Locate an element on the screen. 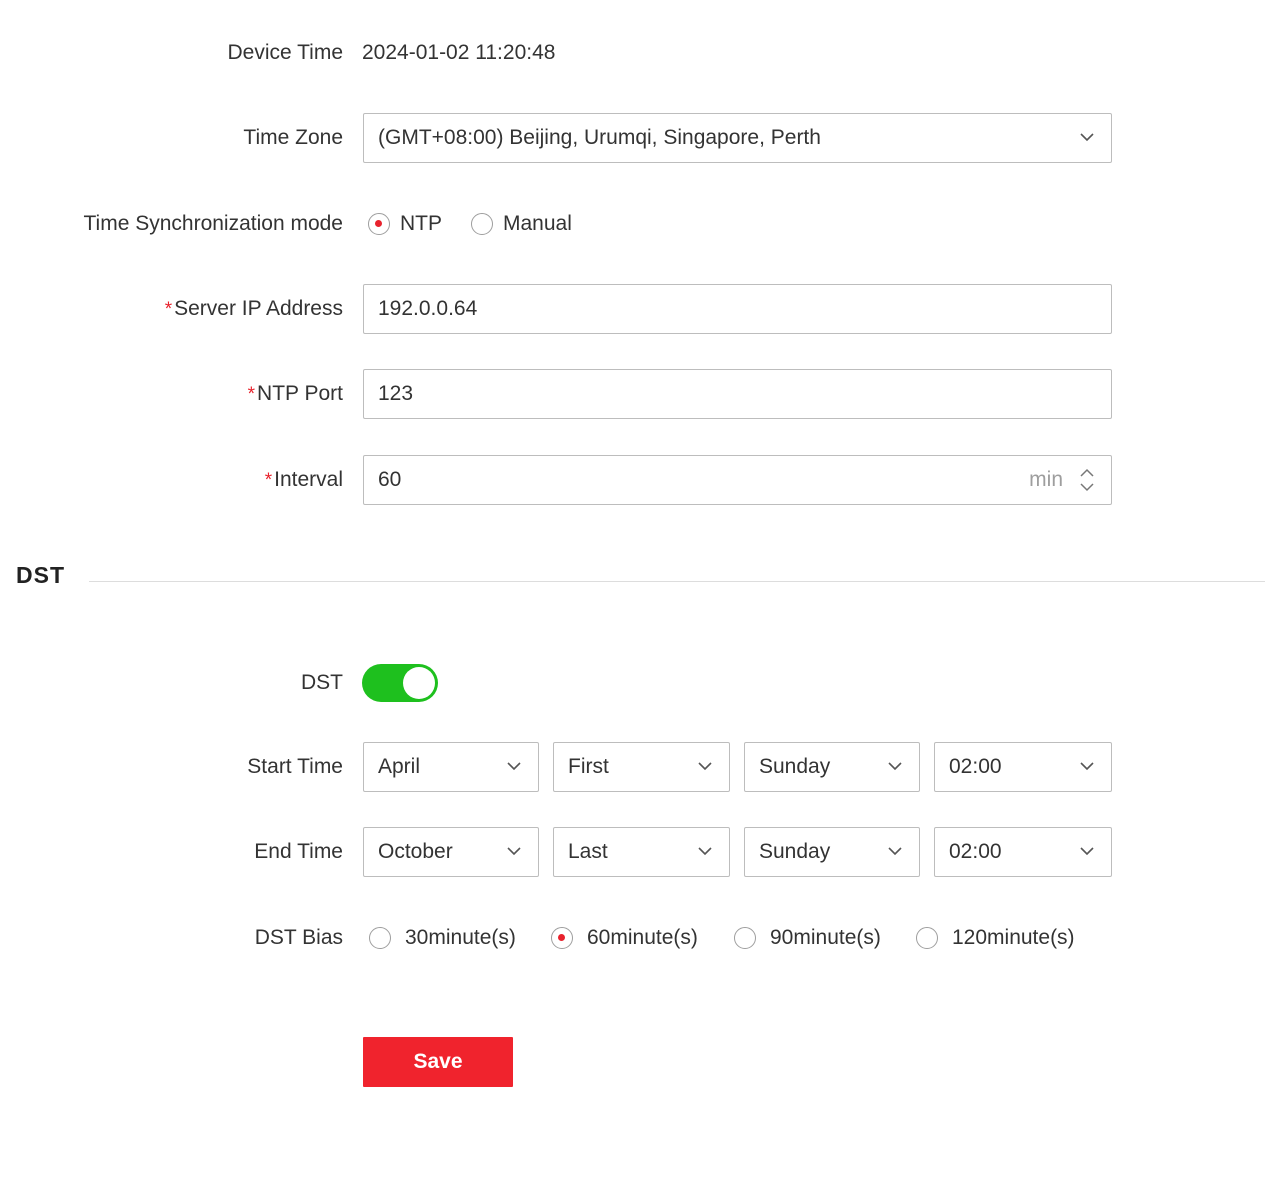 The width and height of the screenshot is (1265, 1181). section-divider is located at coordinates (677, 581).